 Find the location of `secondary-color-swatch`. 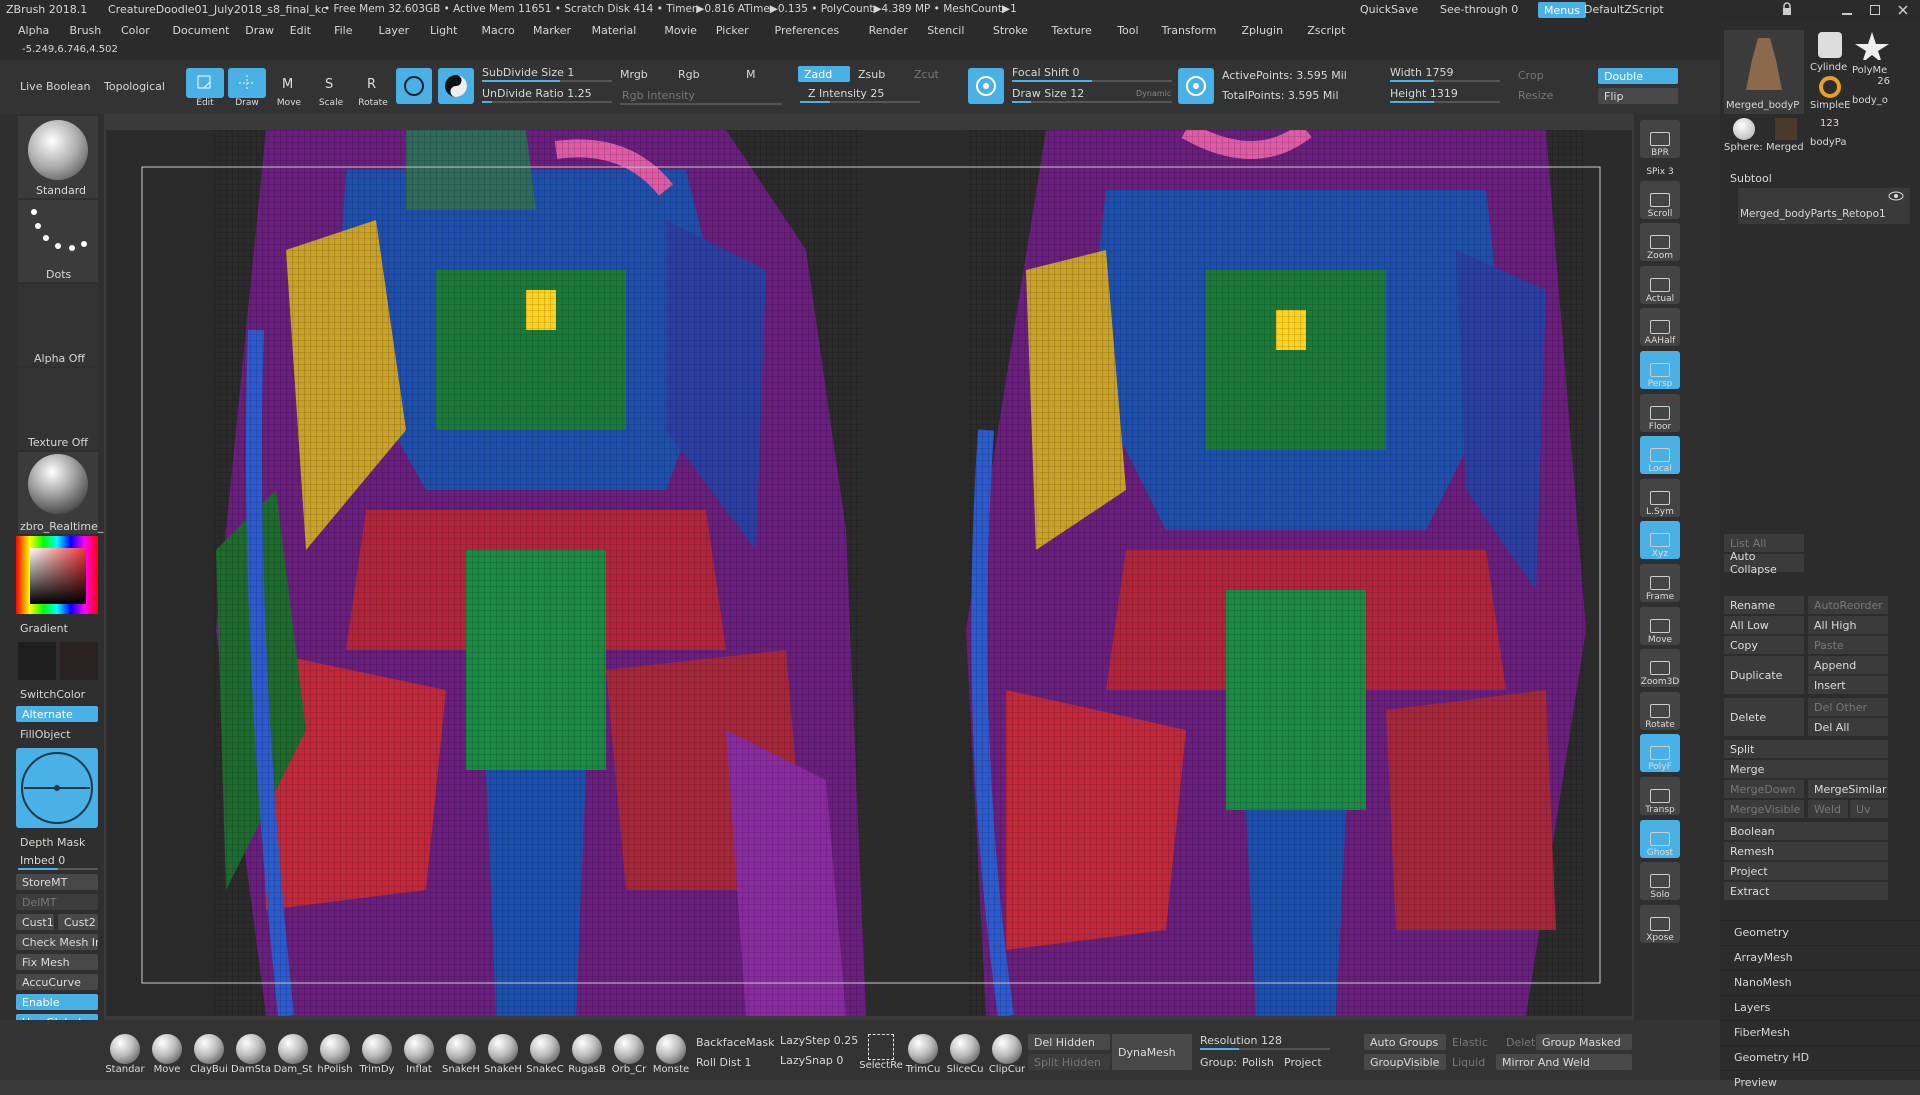

secondary-color-swatch is located at coordinates (79, 661).